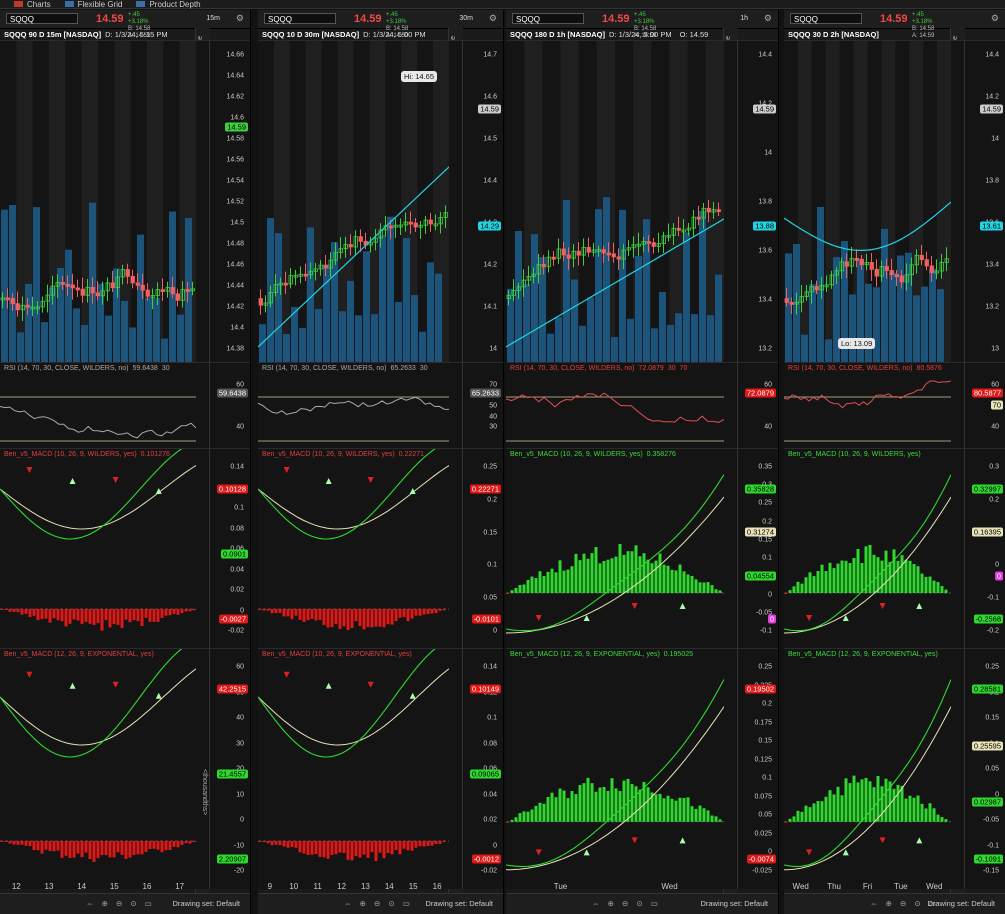 The height and width of the screenshot is (914, 1005). I want to click on axis-tick: 0.35, so click(765, 467).